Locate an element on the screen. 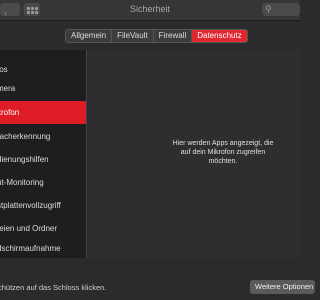 This screenshot has width=320, height=300. sidebar-item-label: teien und Ordner is located at coordinates (29, 228).